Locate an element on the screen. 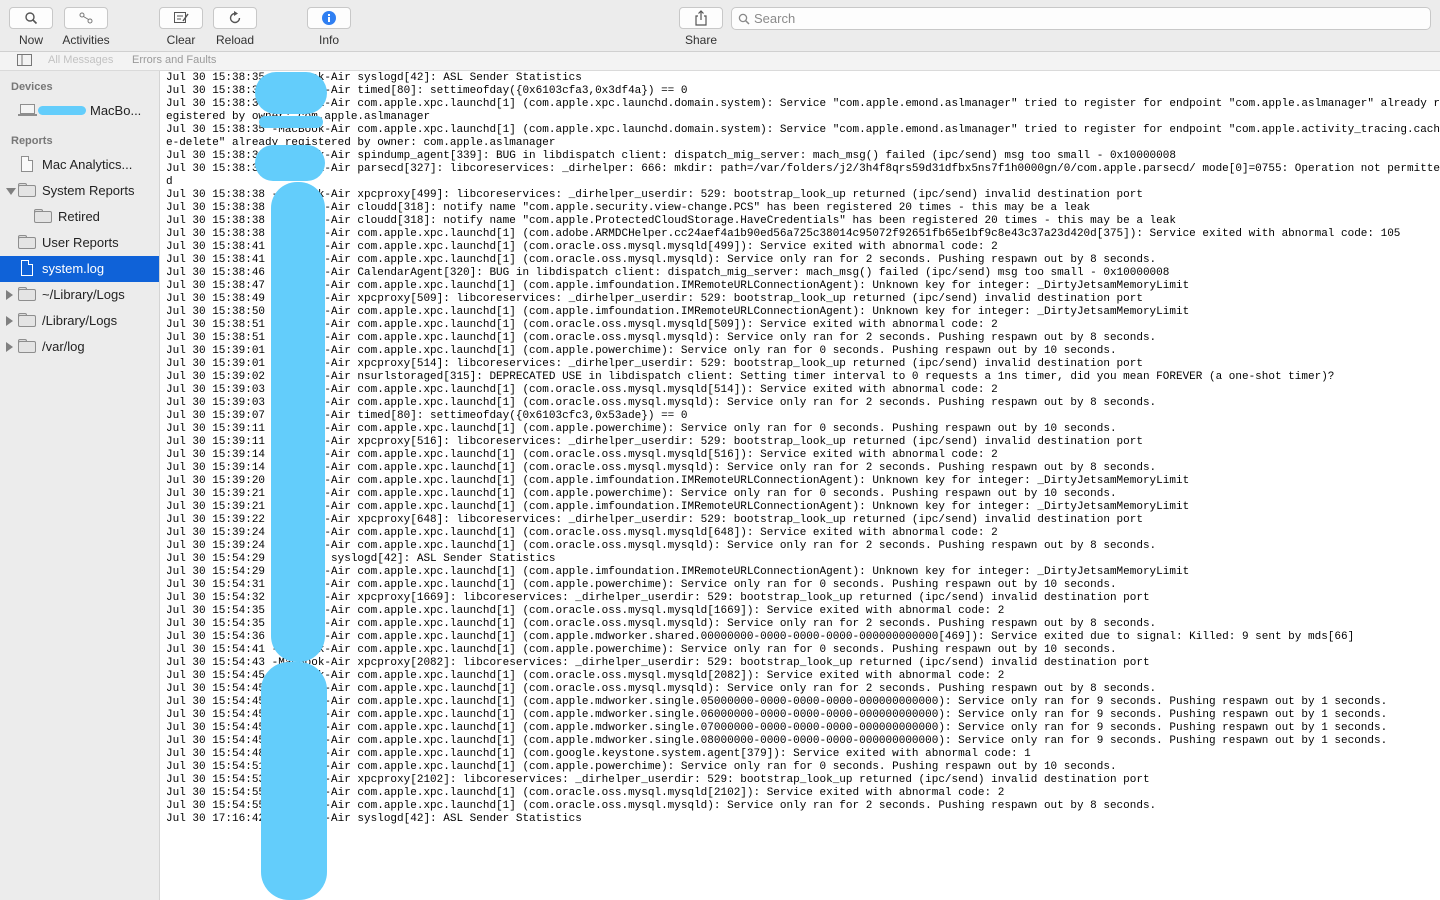  activities-button: Activities is located at coordinates (86, 26).